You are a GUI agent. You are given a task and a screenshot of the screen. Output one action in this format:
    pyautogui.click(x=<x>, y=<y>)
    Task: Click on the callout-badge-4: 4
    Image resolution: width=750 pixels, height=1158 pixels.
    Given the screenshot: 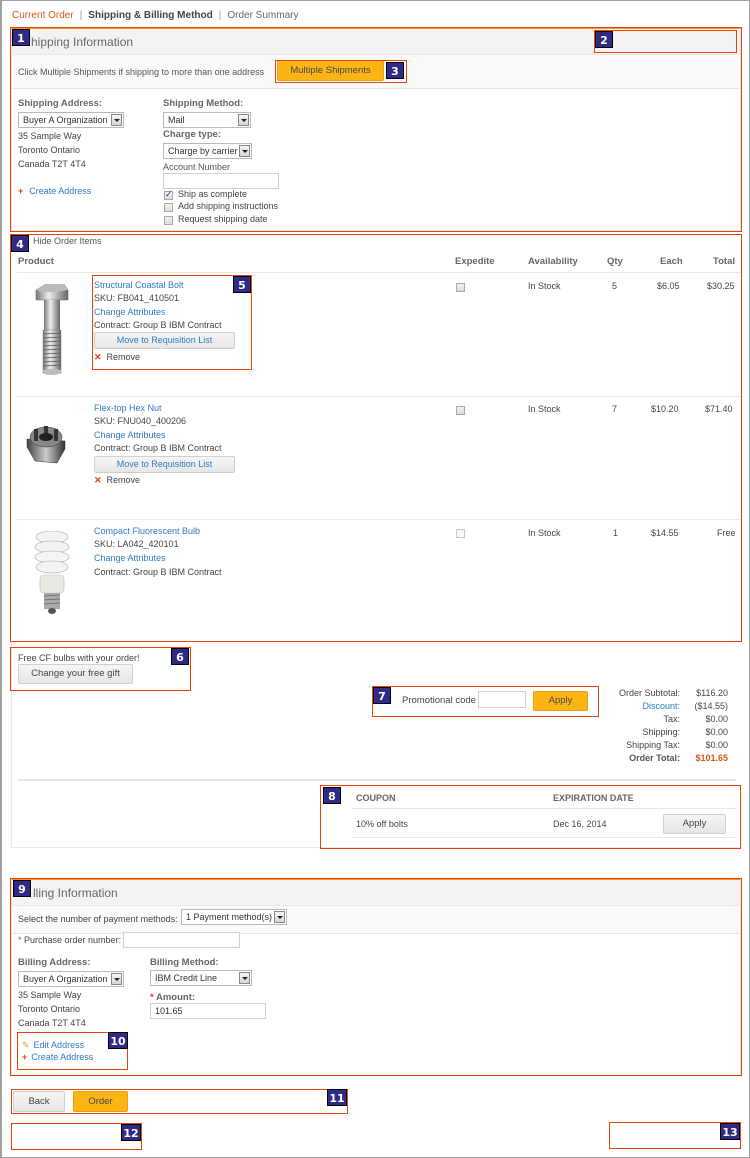 What is the action you would take?
    pyautogui.click(x=20, y=243)
    